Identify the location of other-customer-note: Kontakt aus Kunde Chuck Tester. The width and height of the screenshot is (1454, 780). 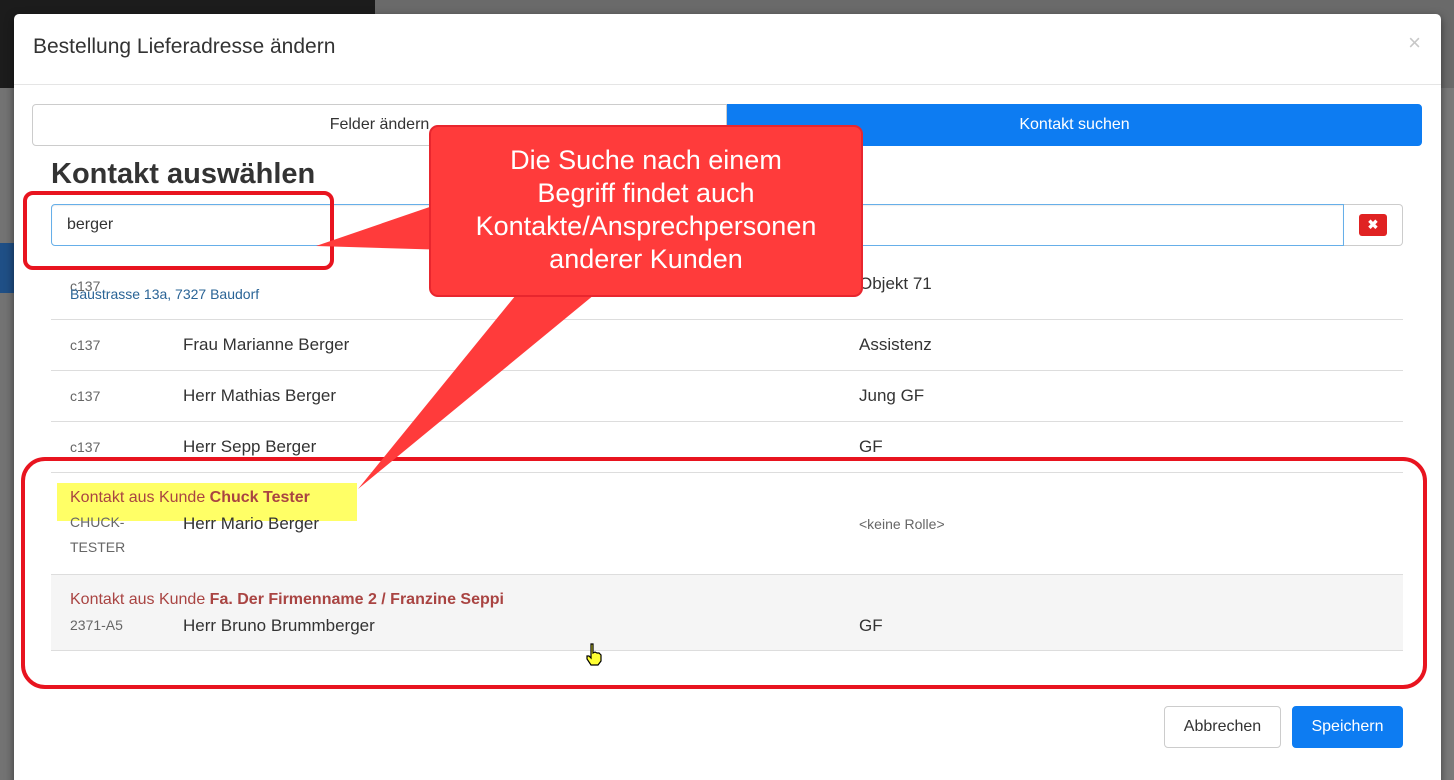
(190, 498).